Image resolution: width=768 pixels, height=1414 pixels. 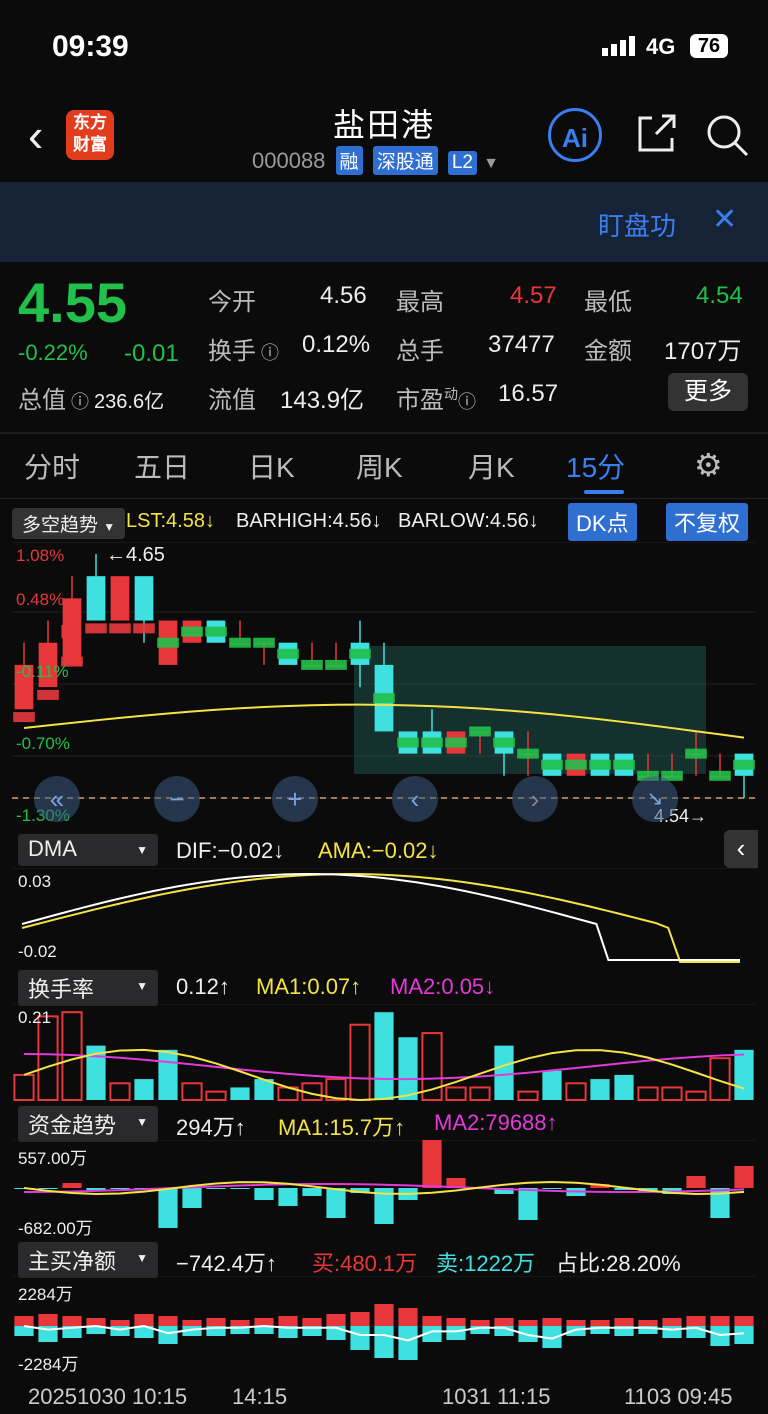 What do you see at coordinates (203, 986) in the screenshot?
I see `turnover-value: 0.12↑` at bounding box center [203, 986].